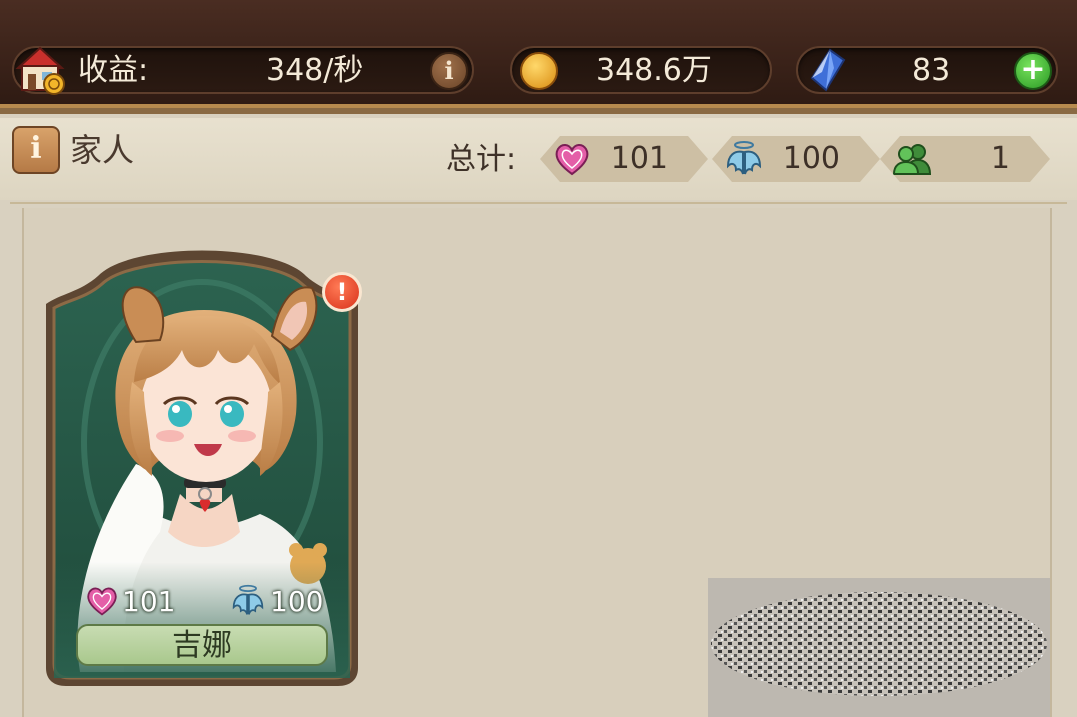 This screenshot has width=1077, height=717. Describe the element at coordinates (297, 601) in the screenshot. I see `character-angel: 100` at that location.